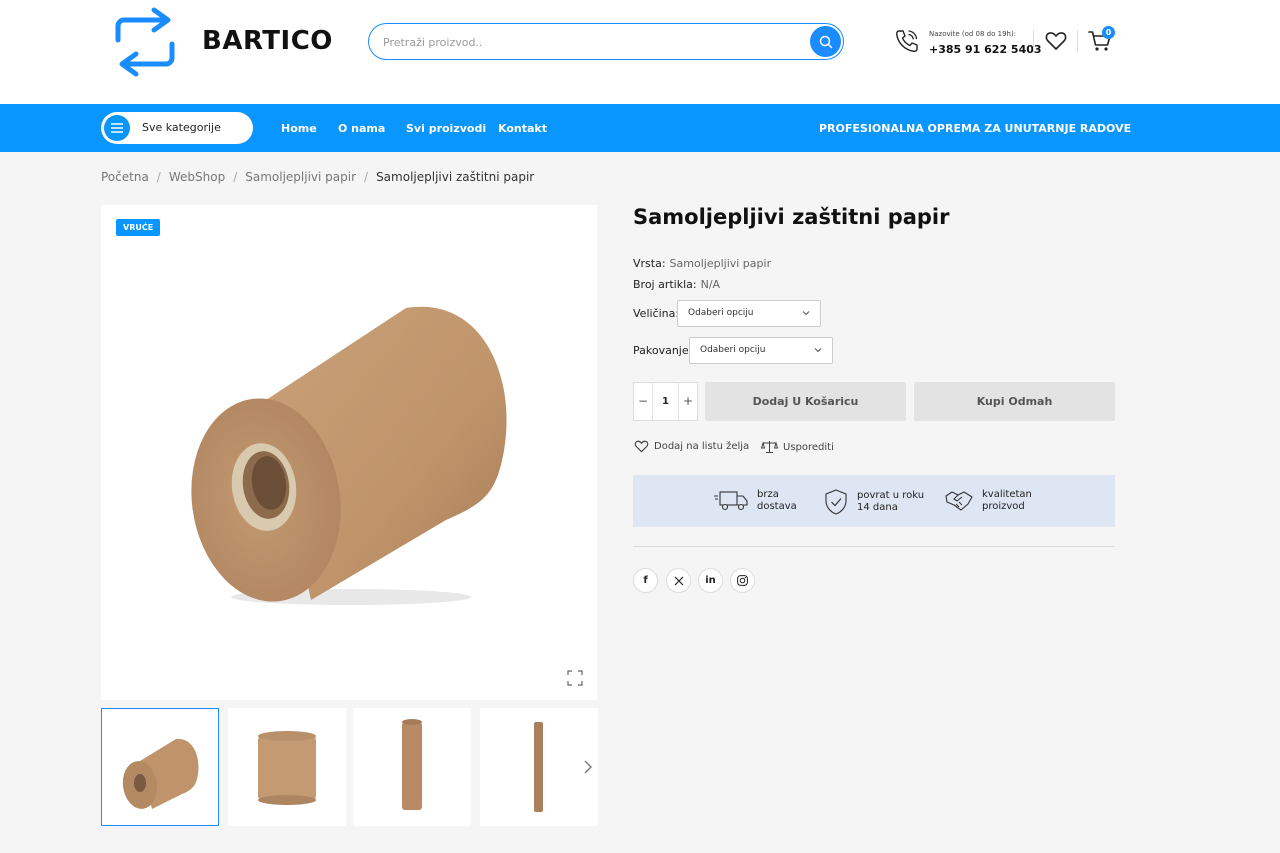  I want to click on search-bar, so click(606, 41).